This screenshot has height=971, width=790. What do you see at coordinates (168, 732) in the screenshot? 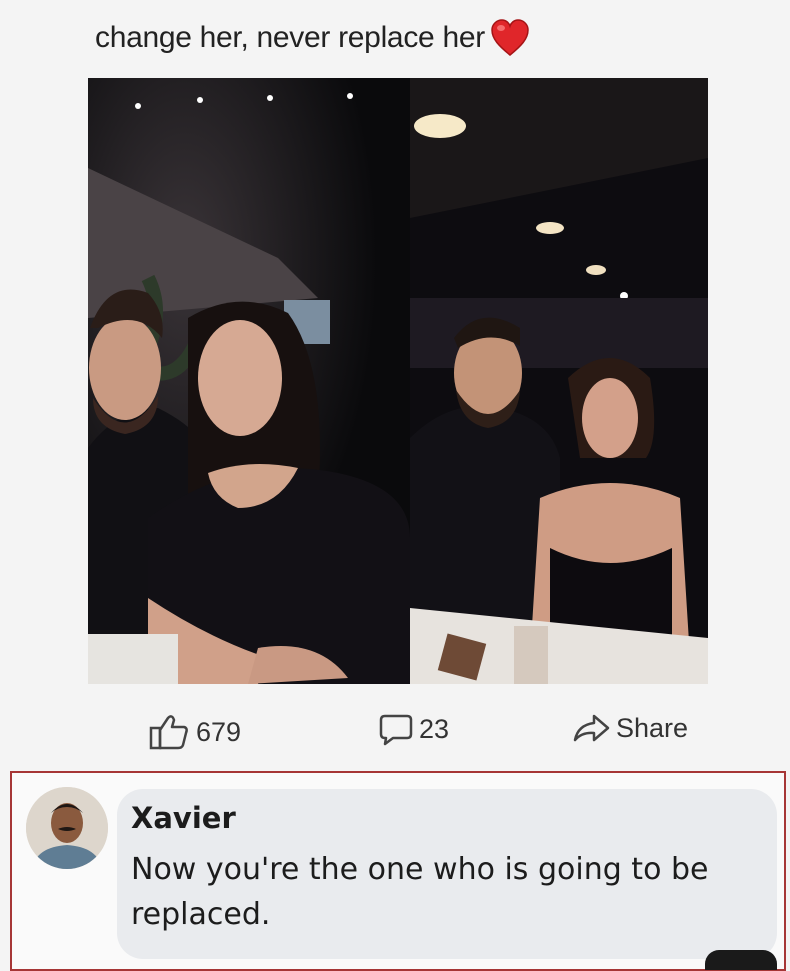
I see `thumbs-up-icon` at bounding box center [168, 732].